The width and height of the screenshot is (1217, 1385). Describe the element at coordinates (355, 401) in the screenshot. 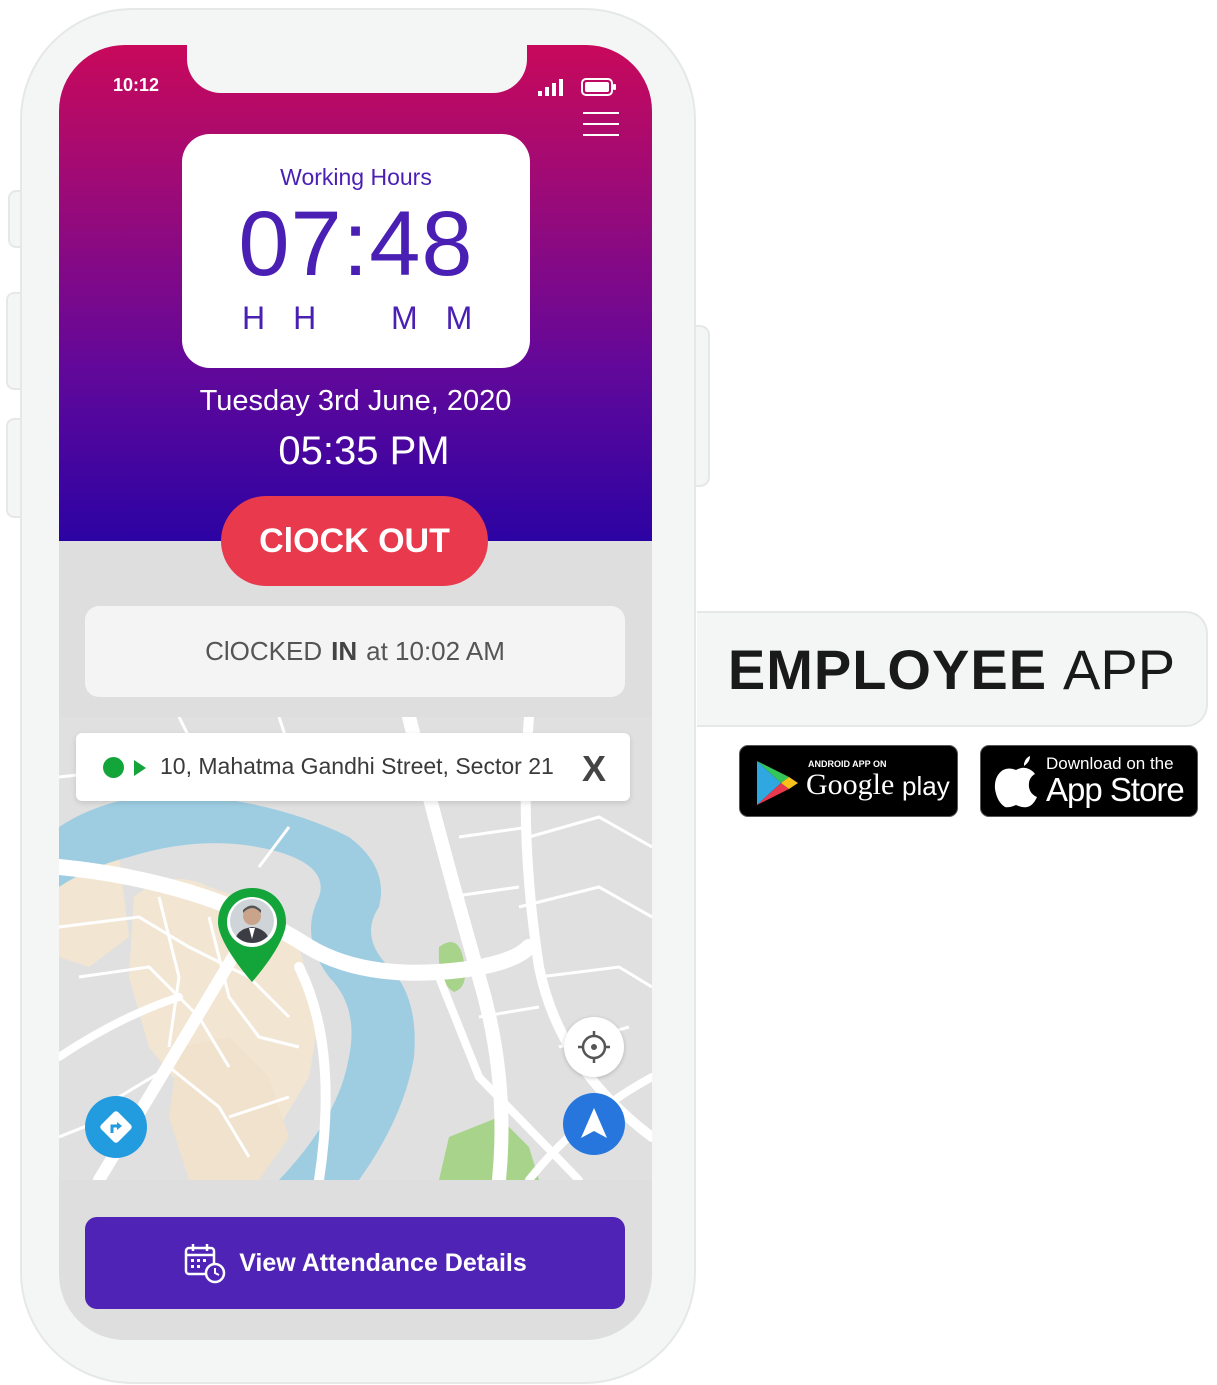

I see `current-date: Tuesday 3rd June, 2020` at that location.